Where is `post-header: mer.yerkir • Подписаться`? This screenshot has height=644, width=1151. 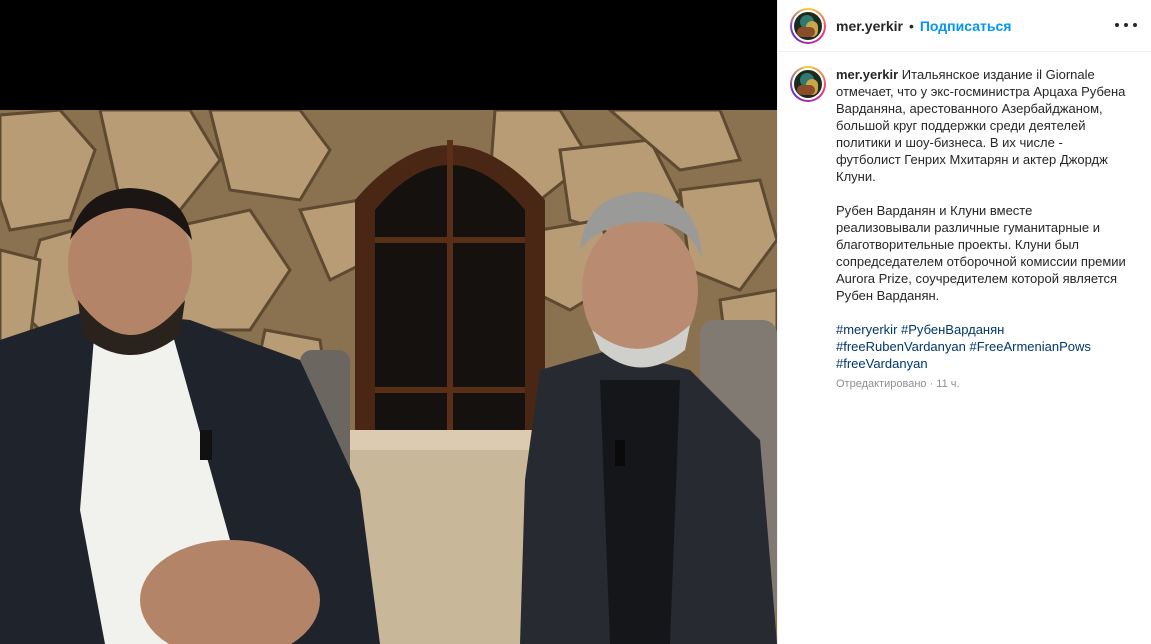
post-header: mer.yerkir • Подписаться is located at coordinates (964, 26).